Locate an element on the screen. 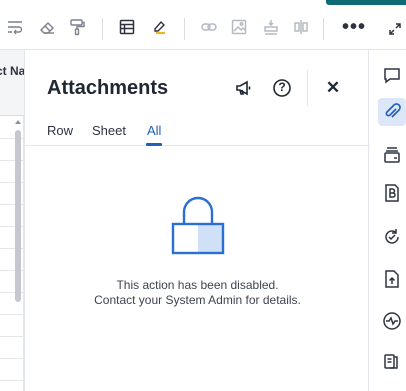 The height and width of the screenshot is (391, 406). toolbar: ••• is located at coordinates (203, 25).